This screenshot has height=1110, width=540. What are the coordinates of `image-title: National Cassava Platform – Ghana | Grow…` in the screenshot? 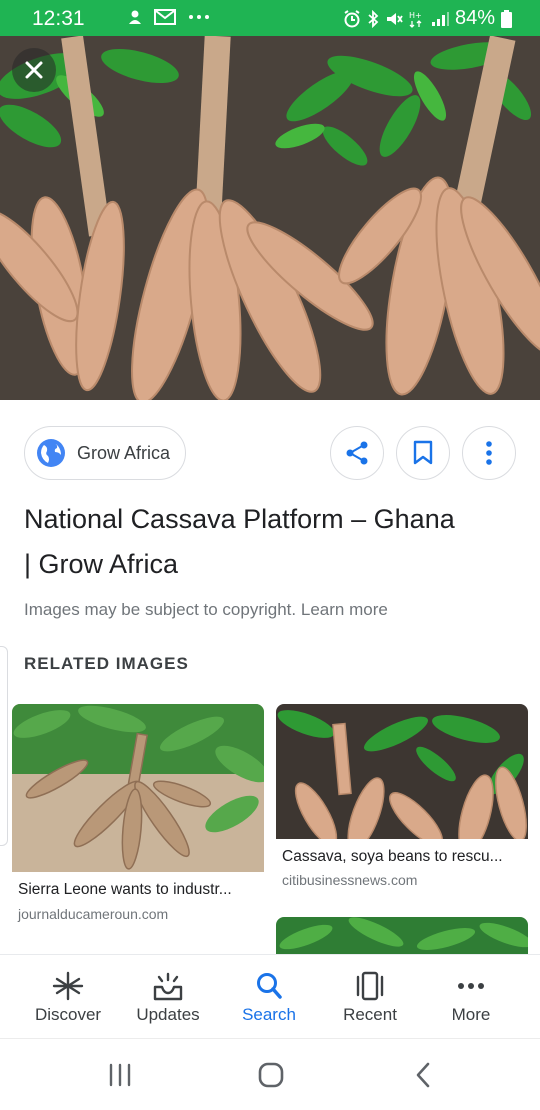 It's located at (274, 542).